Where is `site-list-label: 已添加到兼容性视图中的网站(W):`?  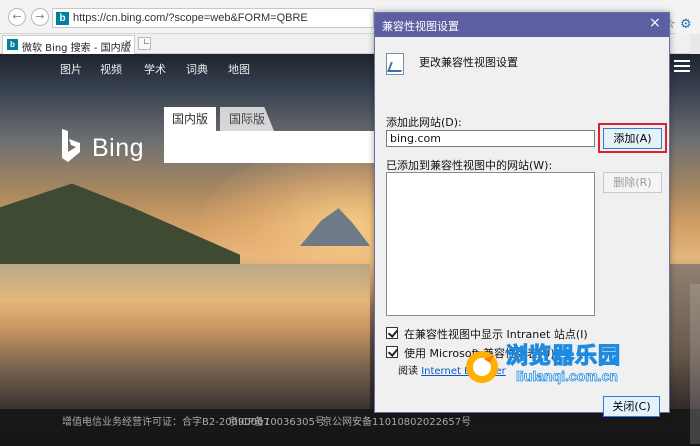 site-list-label: 已添加到兼容性视图中的网站(W): is located at coordinates (469, 165).